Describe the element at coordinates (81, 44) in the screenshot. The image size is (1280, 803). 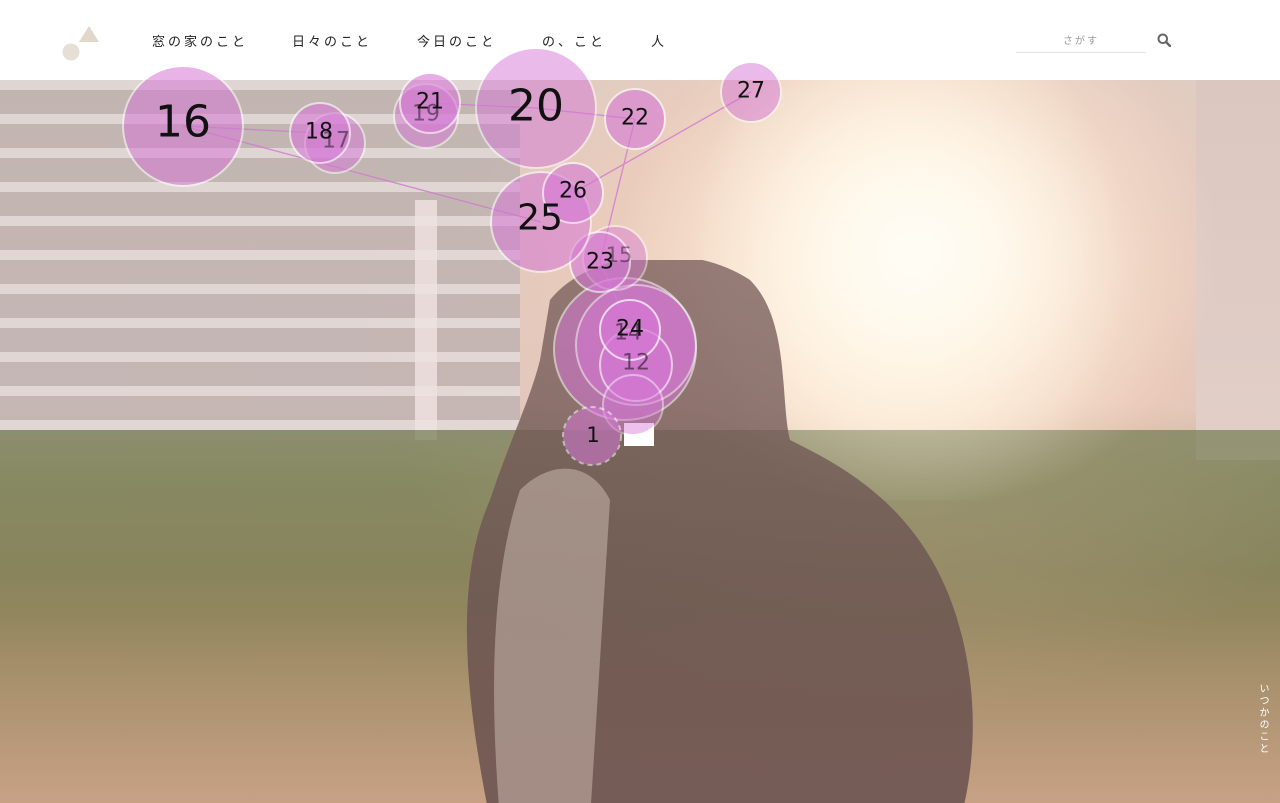
I see `logo-icon` at that location.